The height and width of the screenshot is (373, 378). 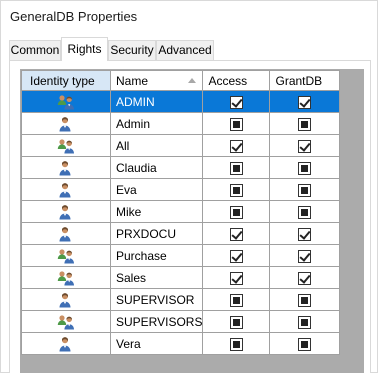 What do you see at coordinates (132, 80) in the screenshot?
I see `column-header-name-label: Name` at bounding box center [132, 80].